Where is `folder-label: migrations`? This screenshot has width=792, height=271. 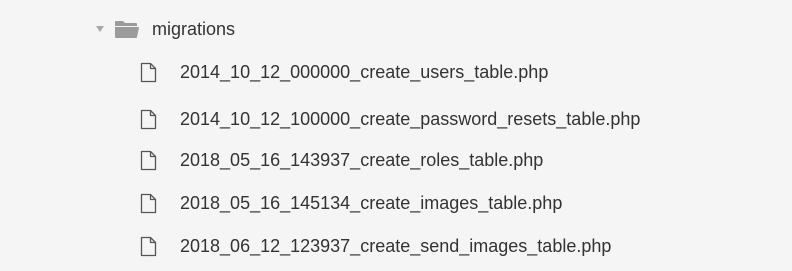 folder-label: migrations is located at coordinates (194, 29).